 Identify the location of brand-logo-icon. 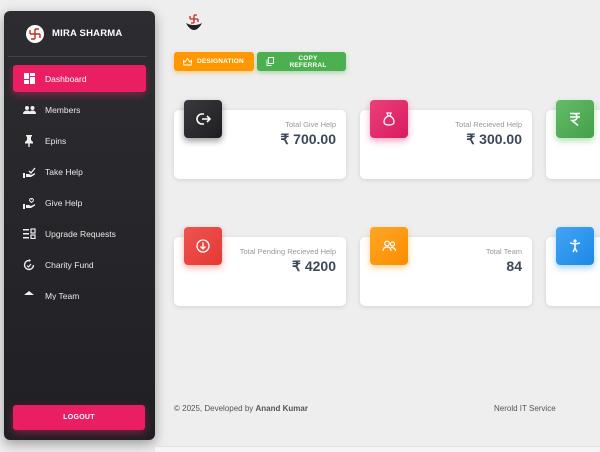
(194, 22).